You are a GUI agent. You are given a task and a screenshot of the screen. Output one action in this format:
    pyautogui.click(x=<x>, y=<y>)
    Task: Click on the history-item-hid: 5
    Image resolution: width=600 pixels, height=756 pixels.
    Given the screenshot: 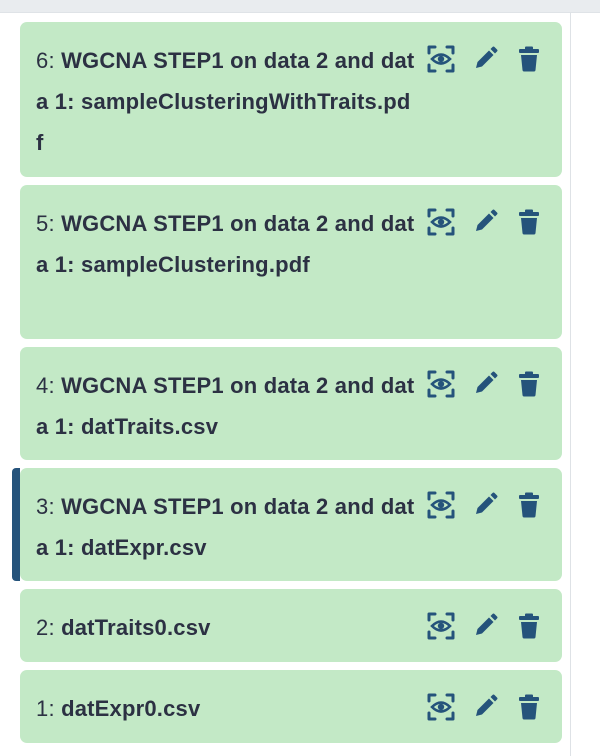 What is the action you would take?
    pyautogui.click(x=42, y=223)
    